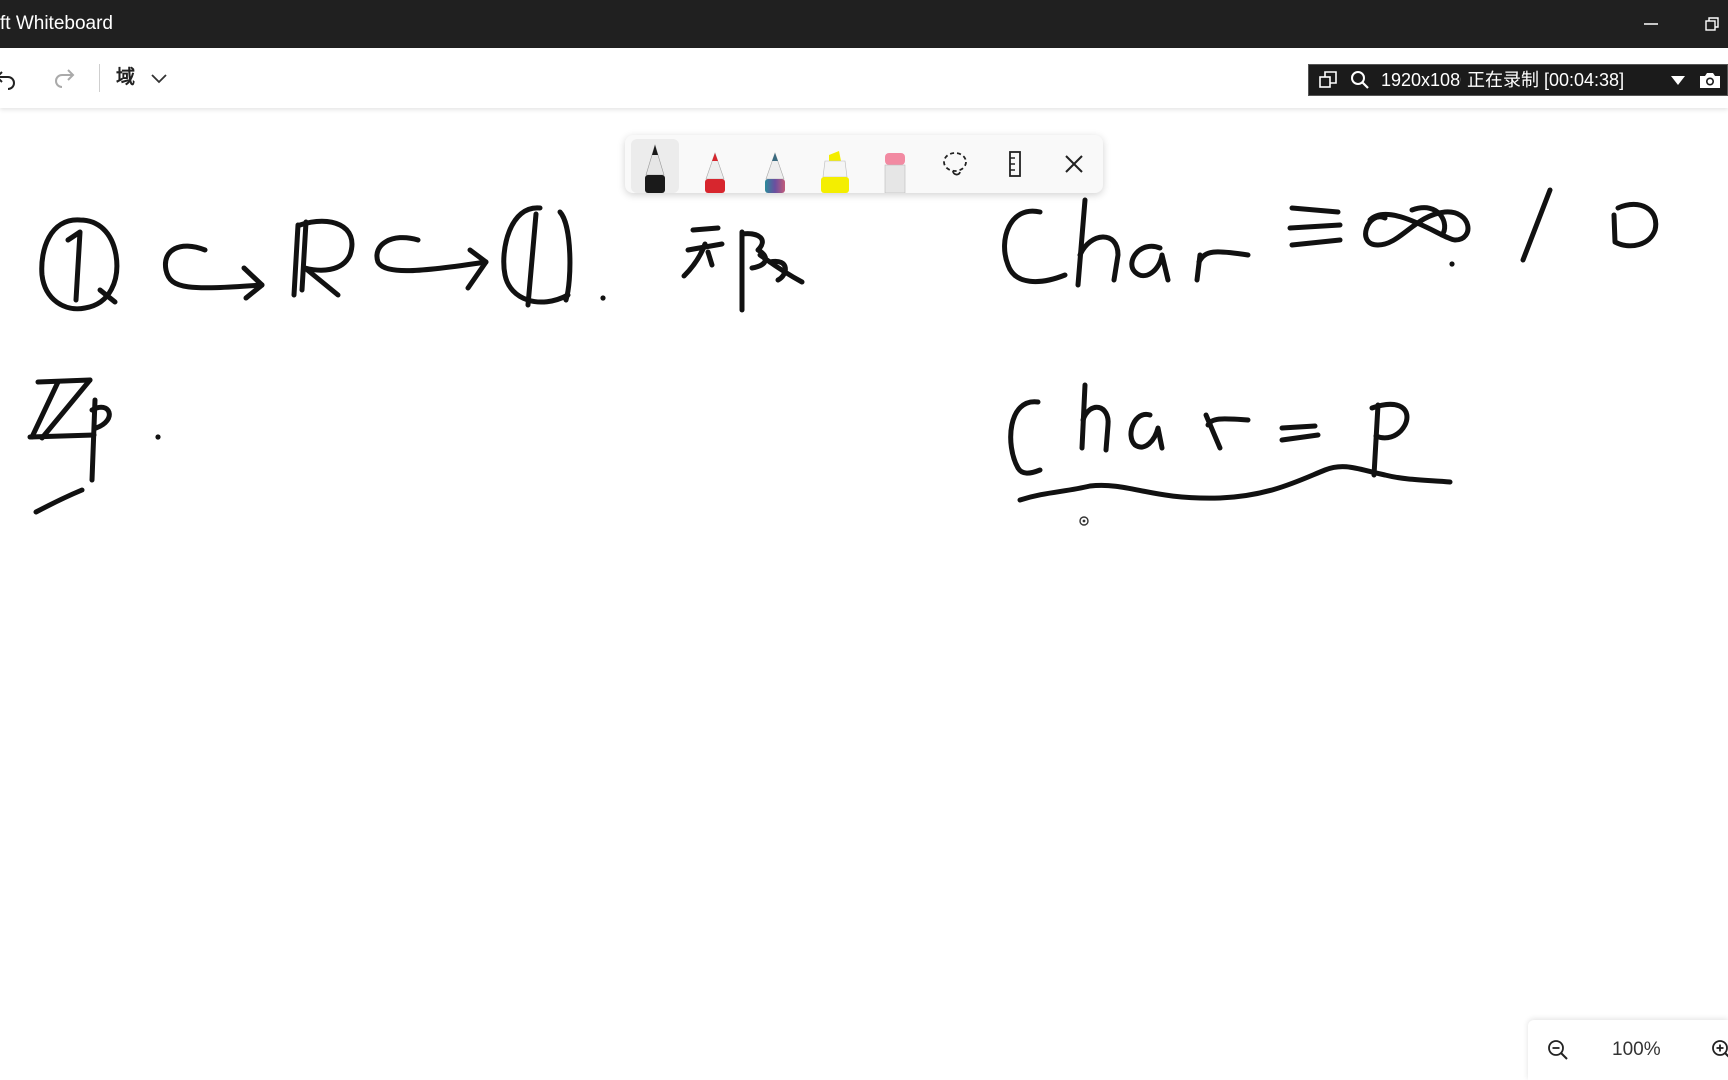 The width and height of the screenshot is (1728, 1080). Describe the element at coordinates (7, 80) in the screenshot. I see `undo-icon` at that location.